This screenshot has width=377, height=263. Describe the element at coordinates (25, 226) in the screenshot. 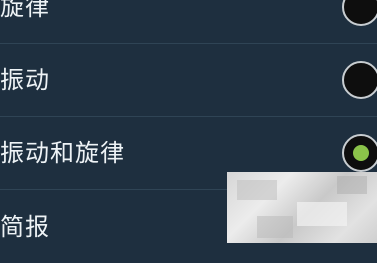

I see `option-label-brief: 简报` at that location.